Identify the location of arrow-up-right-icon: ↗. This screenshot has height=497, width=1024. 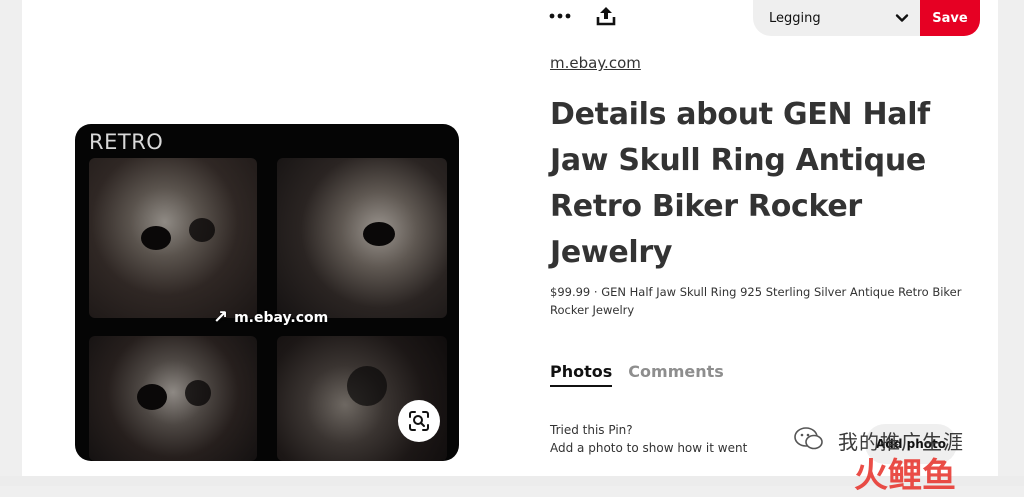
(221, 317).